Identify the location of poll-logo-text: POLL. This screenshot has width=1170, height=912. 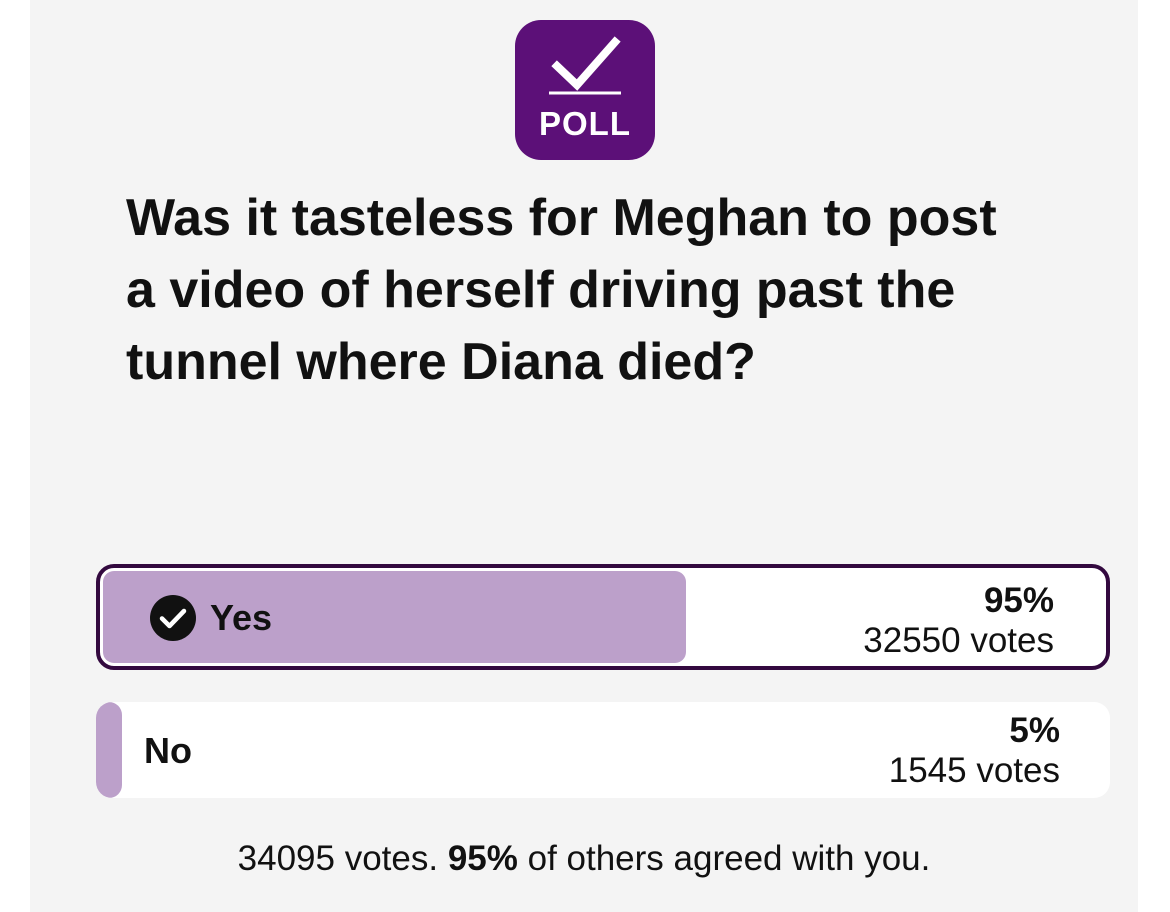
(585, 123).